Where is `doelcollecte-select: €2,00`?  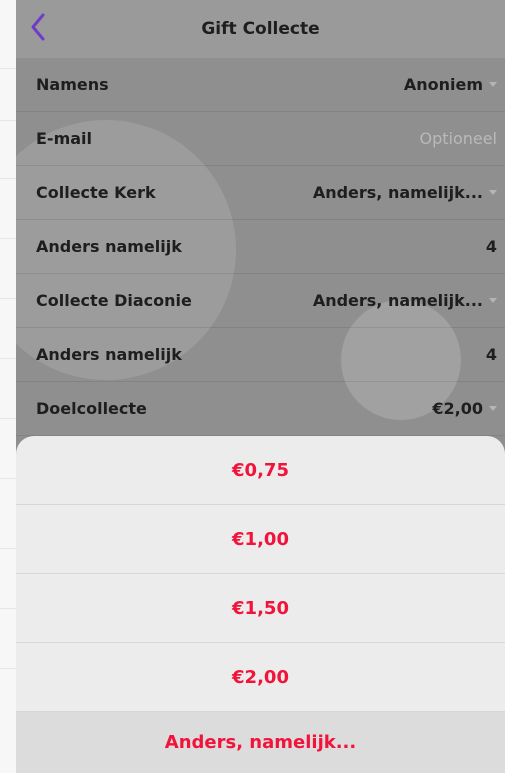 doelcollecte-select: €2,00 is located at coordinates (464, 408).